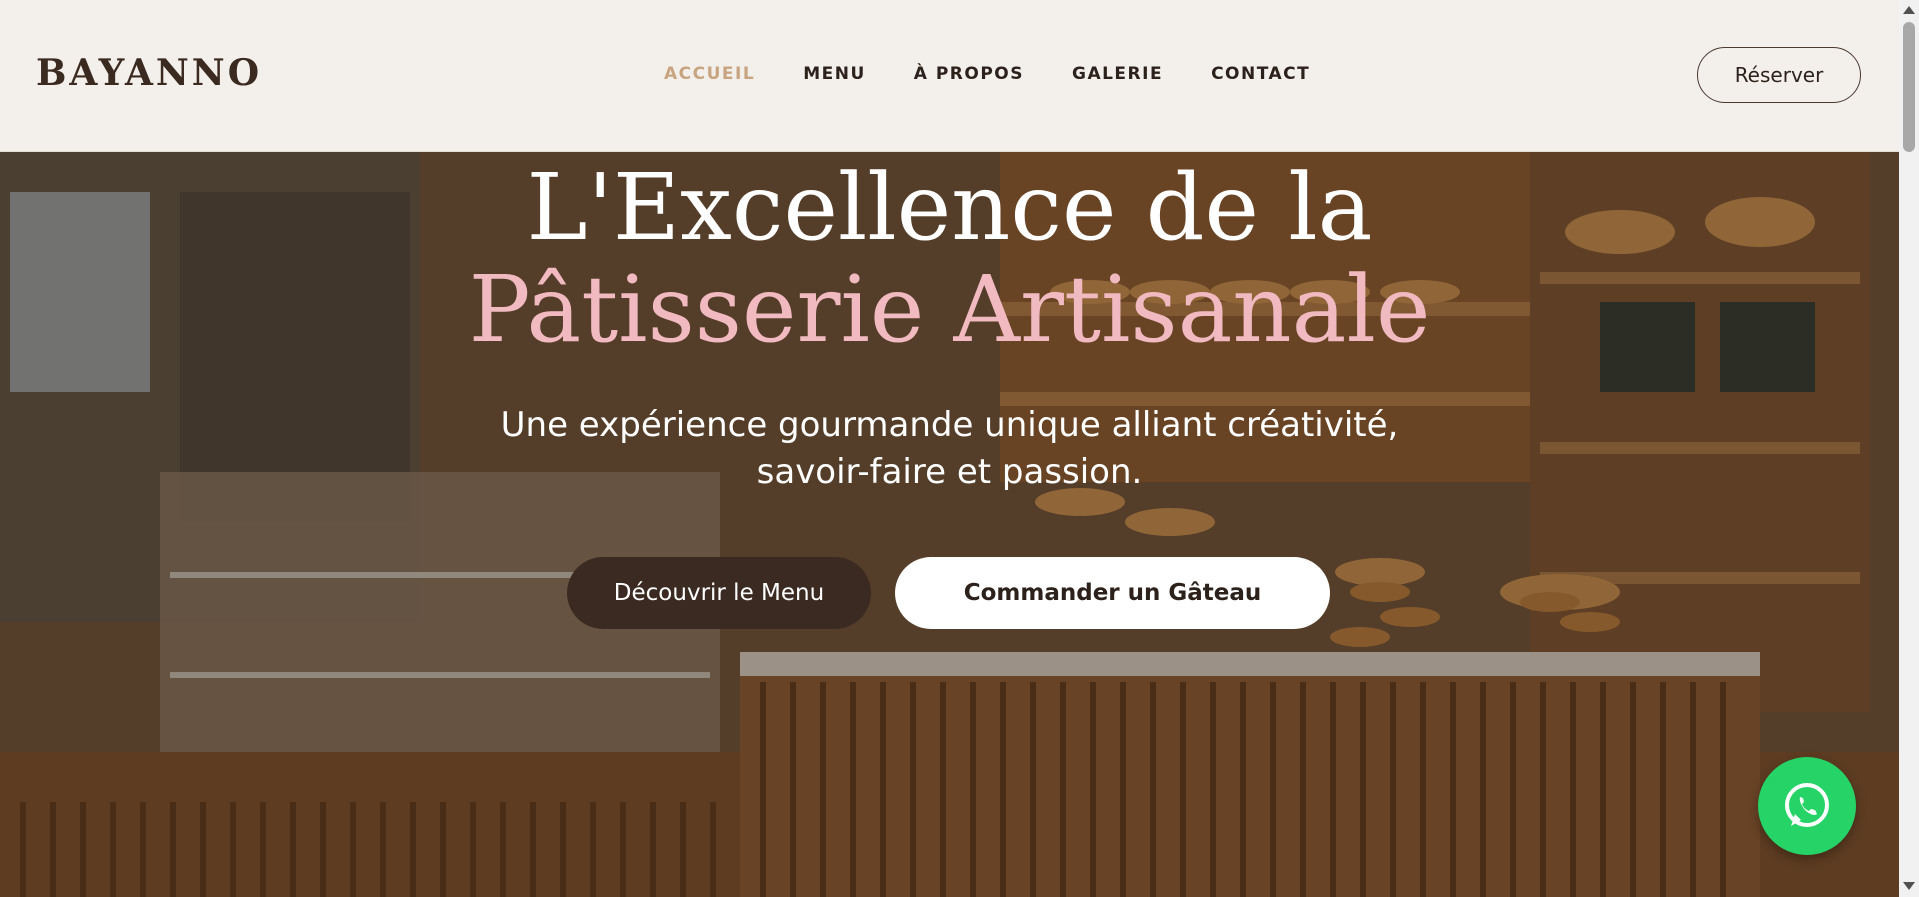 The height and width of the screenshot is (897, 1919). What do you see at coordinates (949, 309) in the screenshot?
I see `hero-title-line2: Pâtisserie Artisanale` at bounding box center [949, 309].